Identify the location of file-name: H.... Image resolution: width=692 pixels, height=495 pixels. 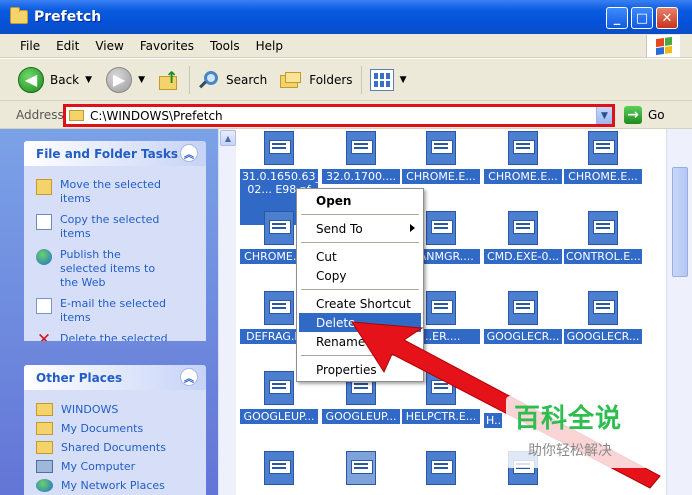
(493, 420).